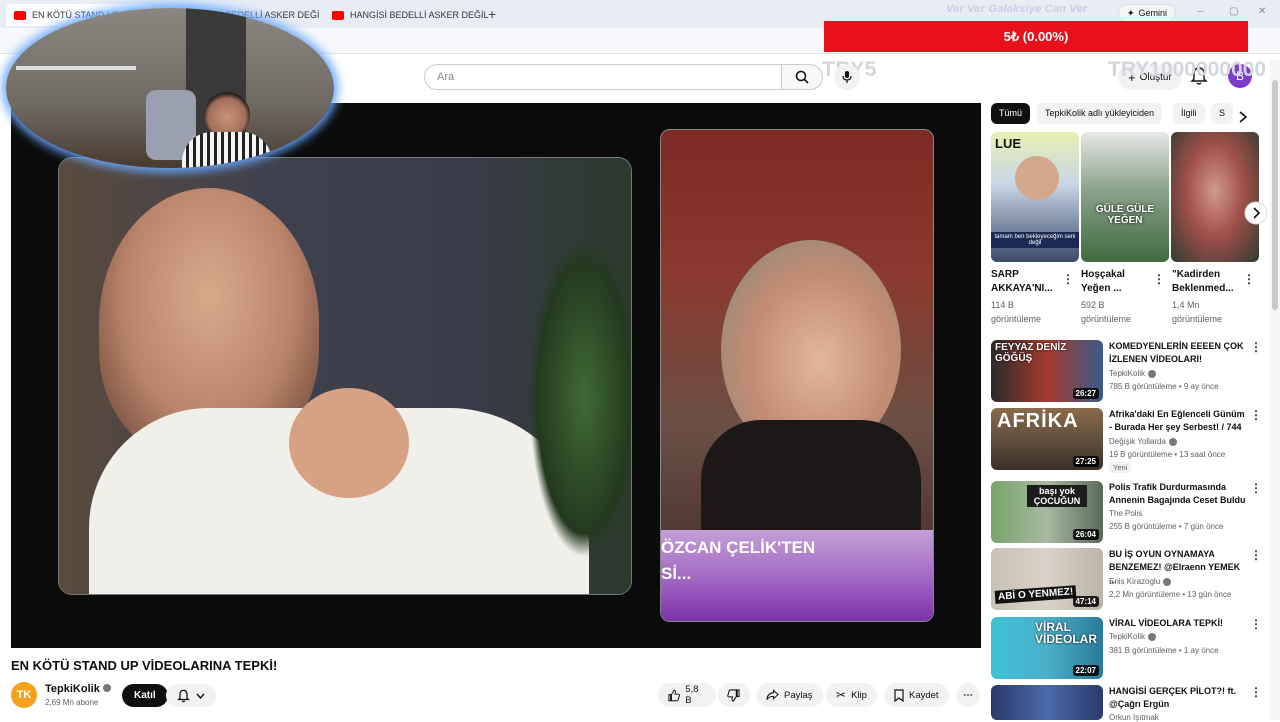 The width and height of the screenshot is (1280, 722). I want to click on short-thumbnail: LUE tamam ben bekleyeceğim seni değil, so click(1035, 197).